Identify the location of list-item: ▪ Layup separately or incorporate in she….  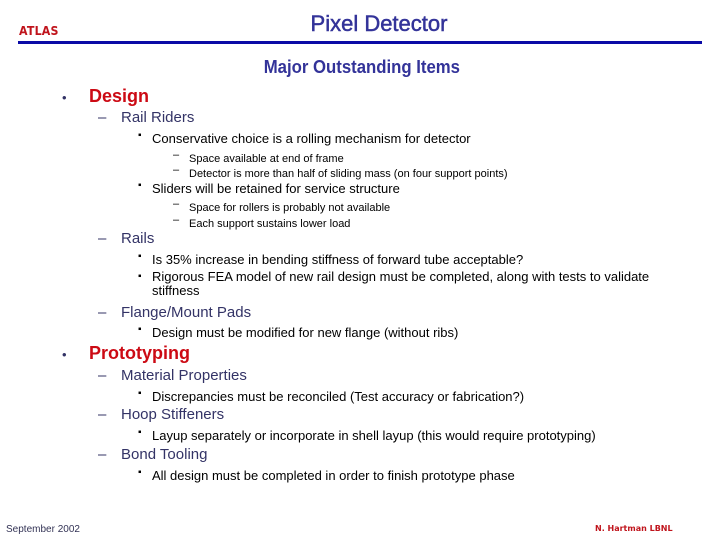
(367, 435).